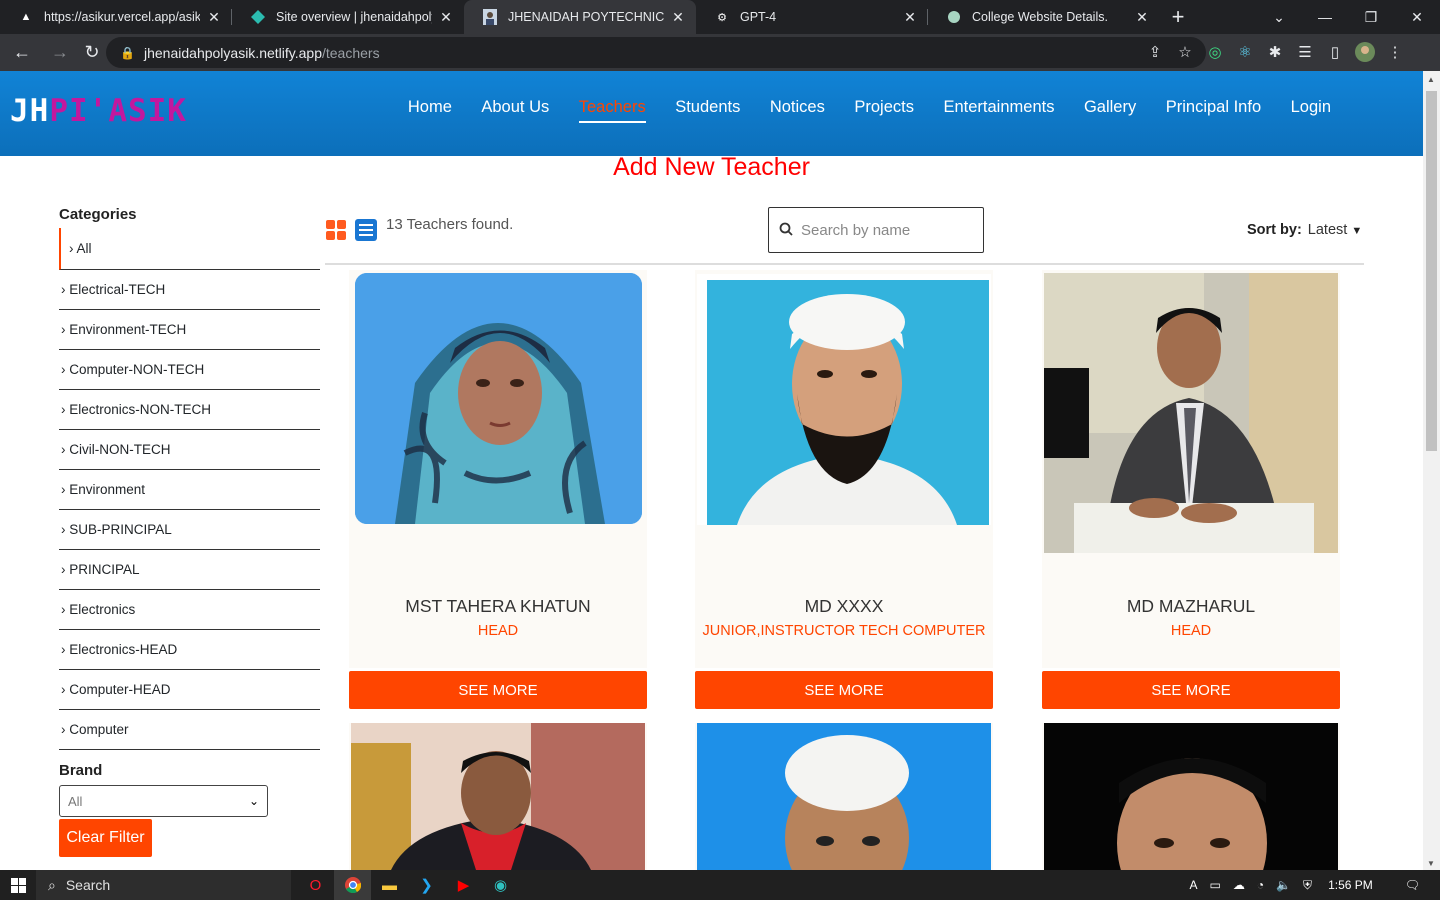 Image resolution: width=1440 pixels, height=900 pixels. Describe the element at coordinates (1311, 110) in the screenshot. I see `nav-login: Login` at that location.